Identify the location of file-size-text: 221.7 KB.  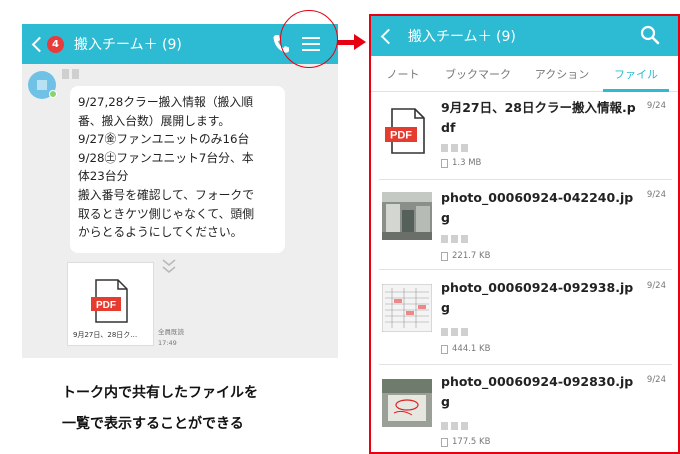
(471, 256).